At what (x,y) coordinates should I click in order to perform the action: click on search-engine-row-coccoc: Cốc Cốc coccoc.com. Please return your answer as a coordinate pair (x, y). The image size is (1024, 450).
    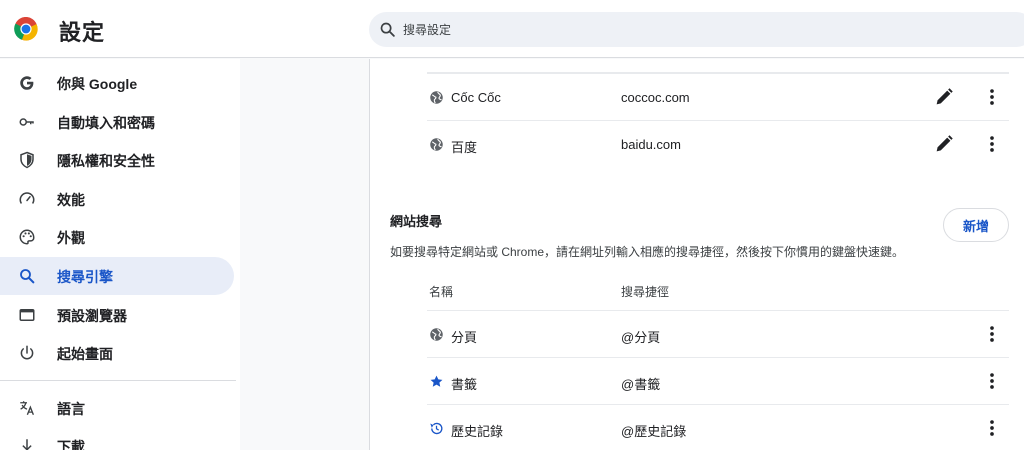
    Looking at the image, I should click on (718, 96).